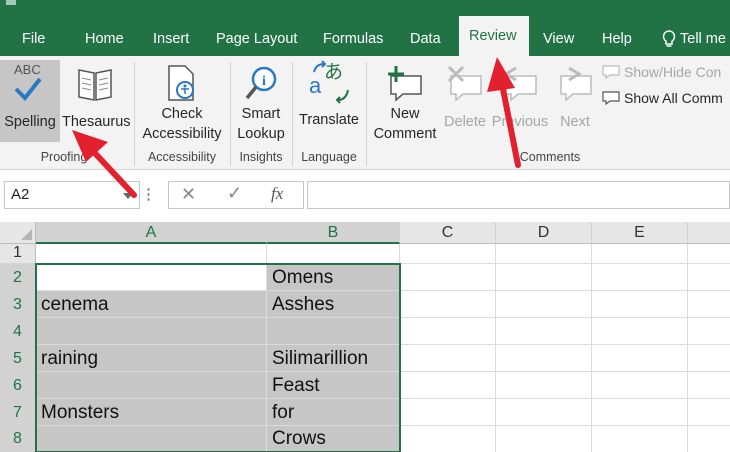 The width and height of the screenshot is (730, 452). I want to click on splitter-handle, so click(148, 195).